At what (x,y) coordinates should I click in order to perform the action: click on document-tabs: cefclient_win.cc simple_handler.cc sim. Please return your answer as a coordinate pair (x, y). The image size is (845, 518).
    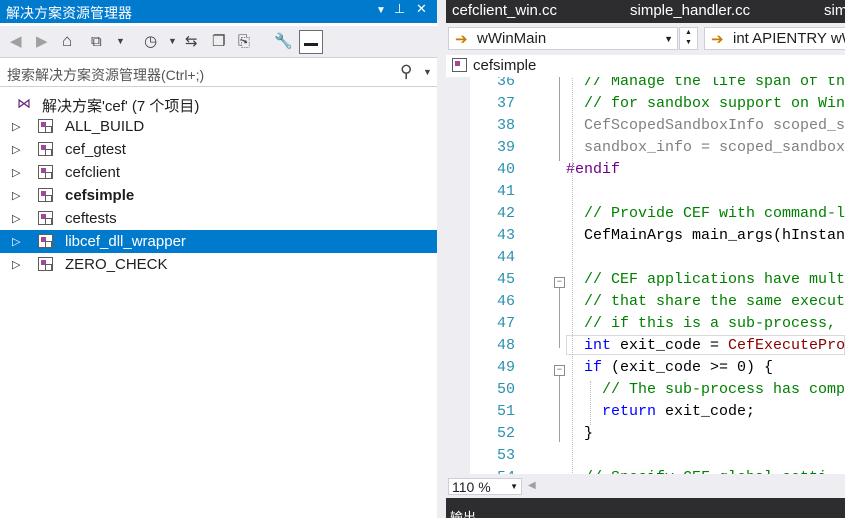
    Looking at the image, I should click on (645, 11).